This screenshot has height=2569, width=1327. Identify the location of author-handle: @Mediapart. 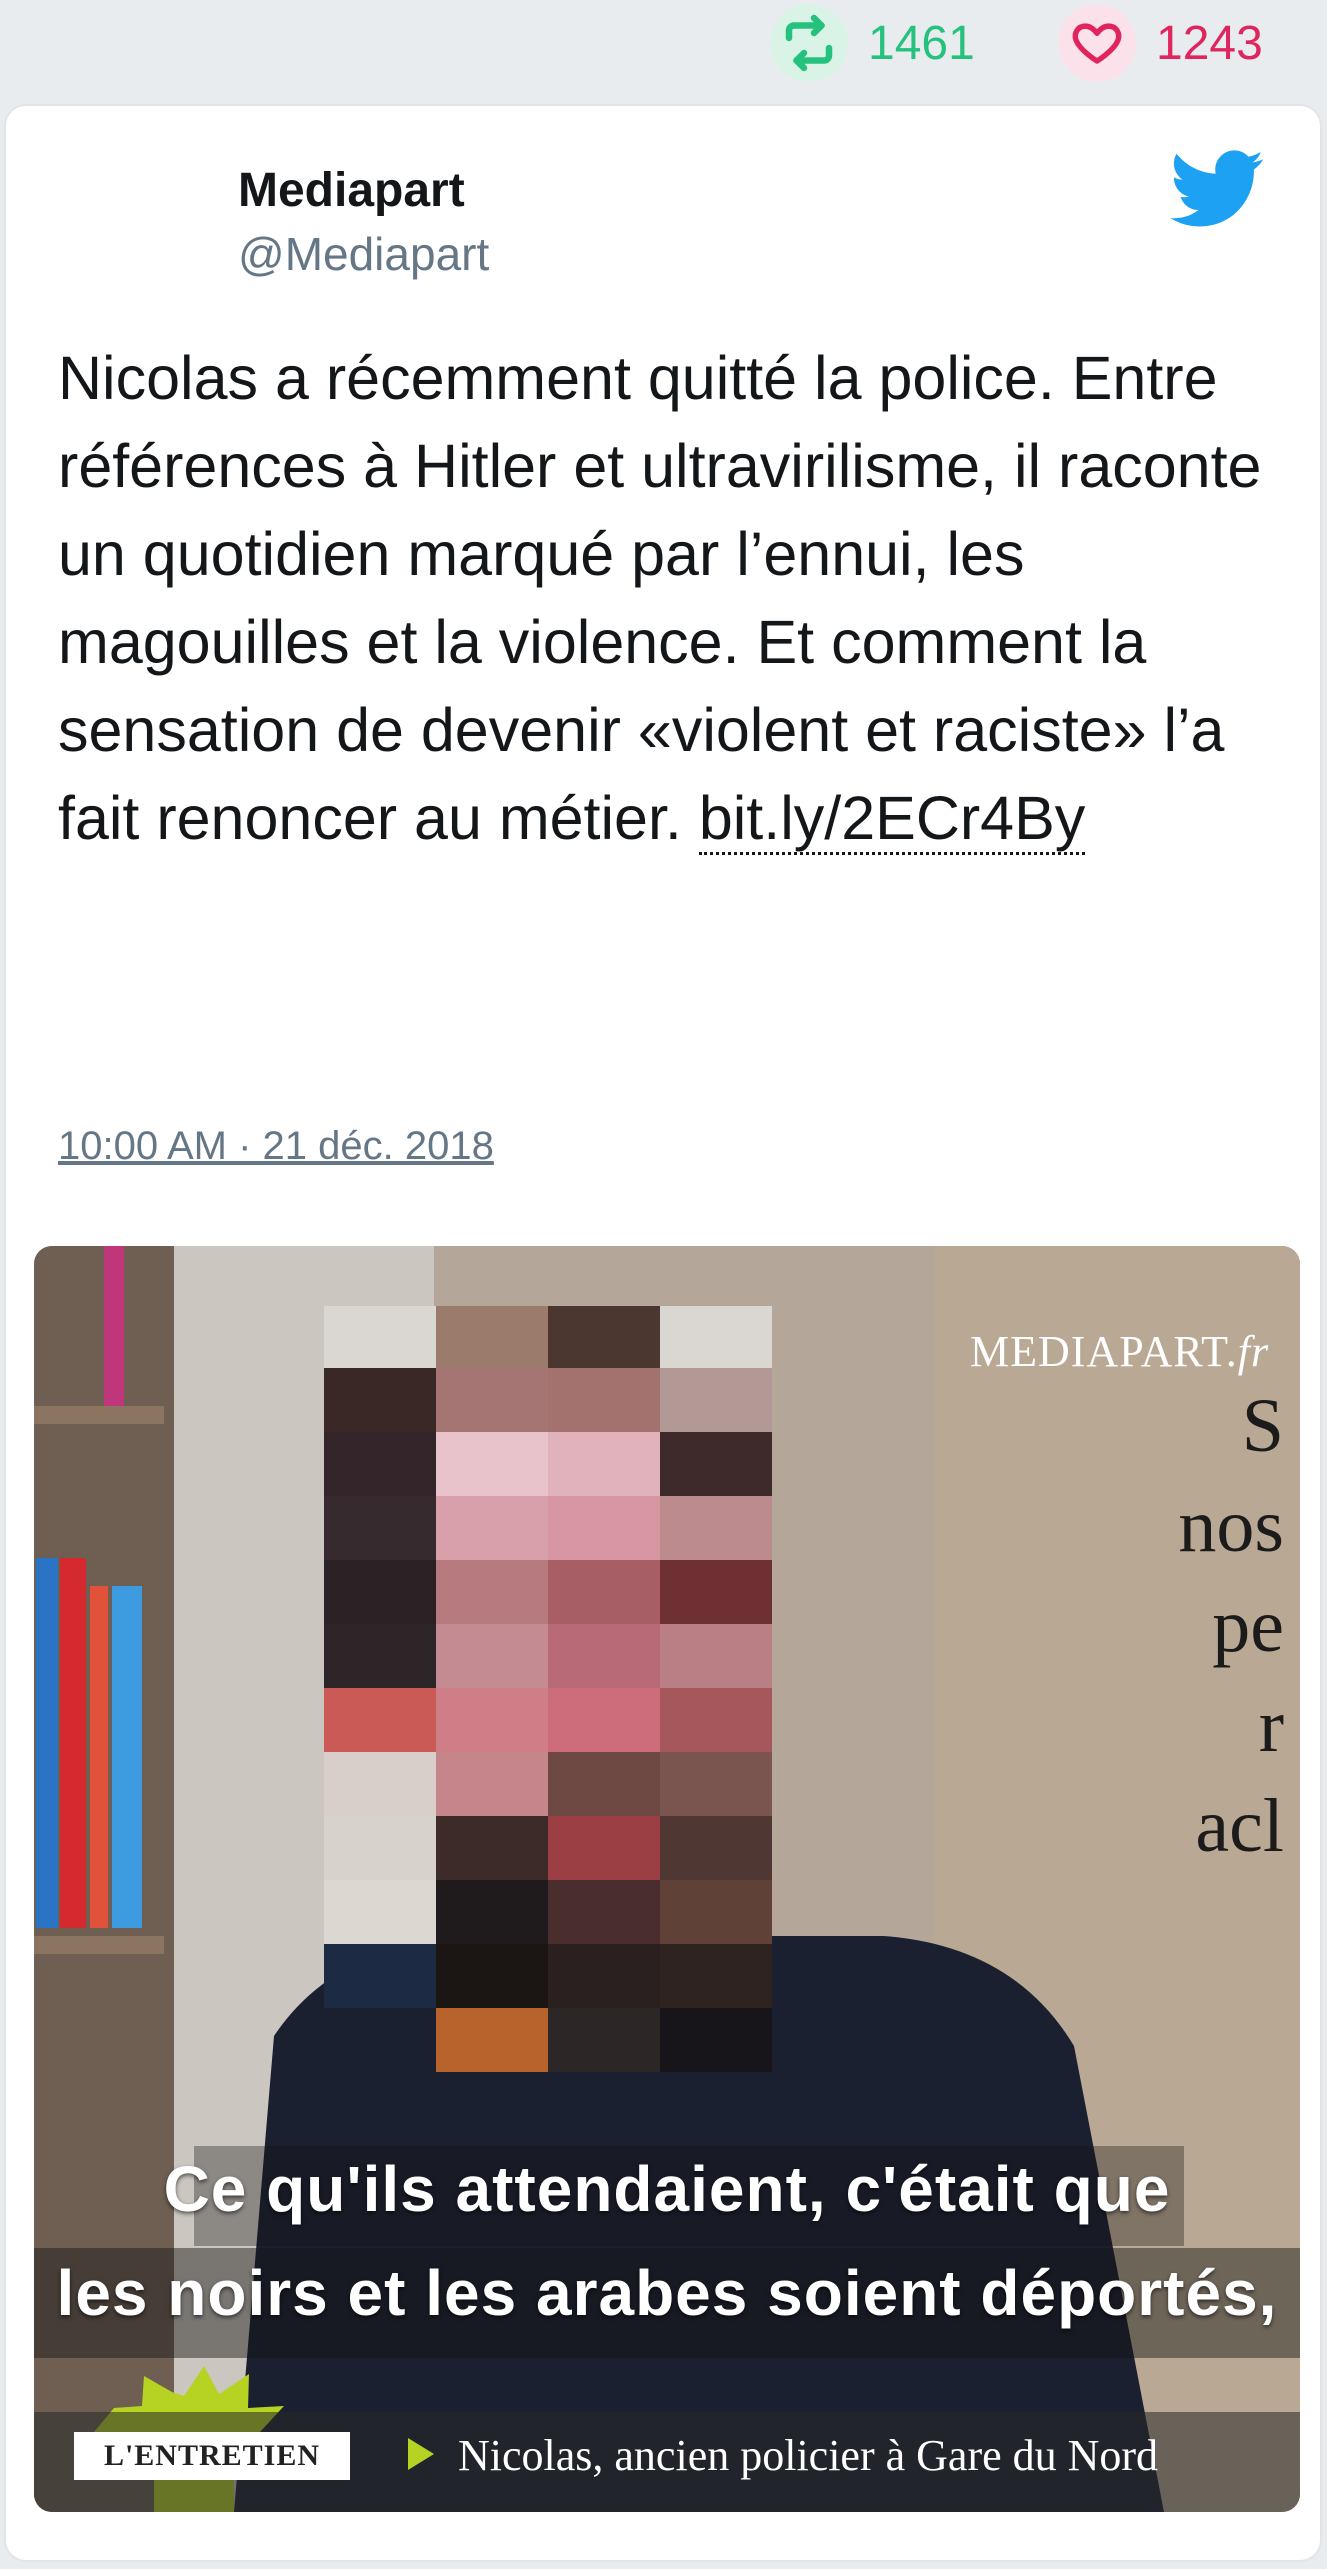
(363, 254).